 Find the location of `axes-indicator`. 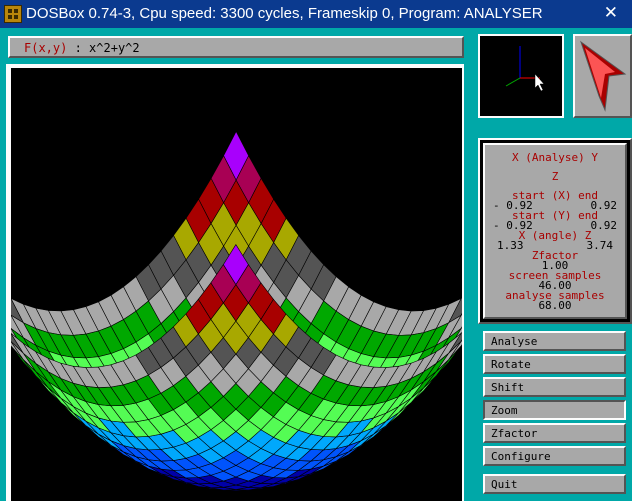

axes-indicator is located at coordinates (521, 76).